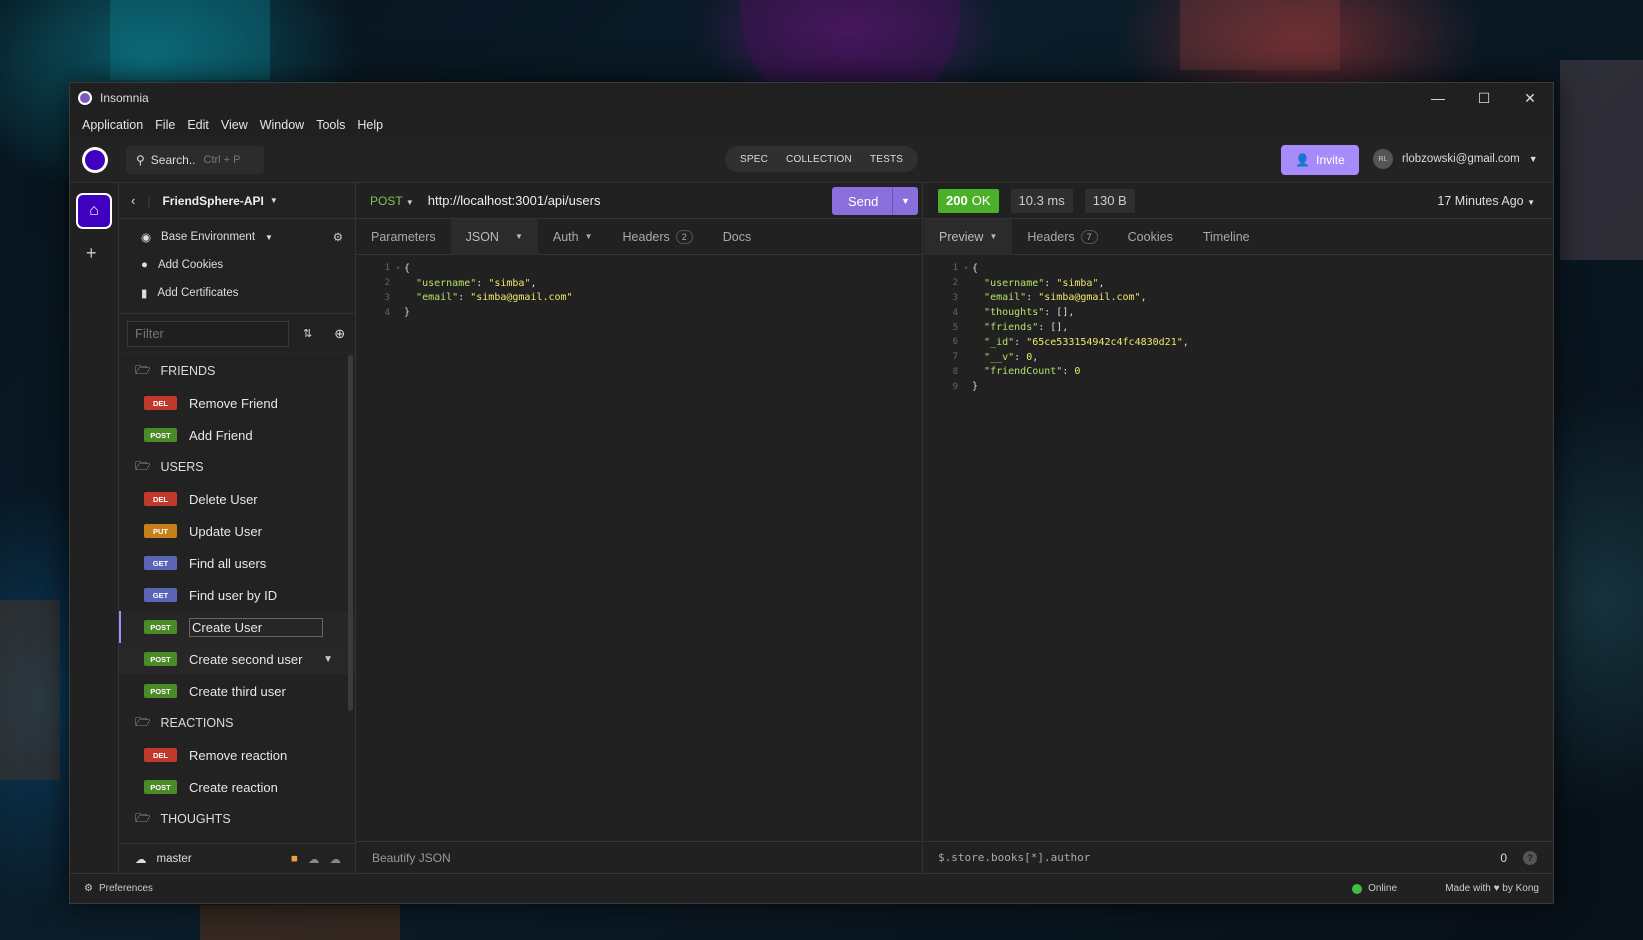 Image resolution: width=1643 pixels, height=940 pixels. I want to click on base-environment-selector: ◉ Base Environment ▼ ⚙, so click(237, 237).